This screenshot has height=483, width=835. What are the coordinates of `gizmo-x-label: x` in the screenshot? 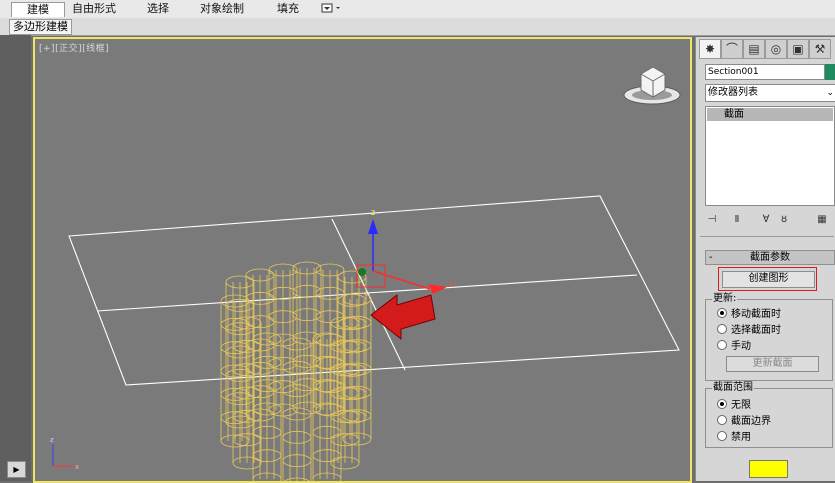 It's located at (451, 284).